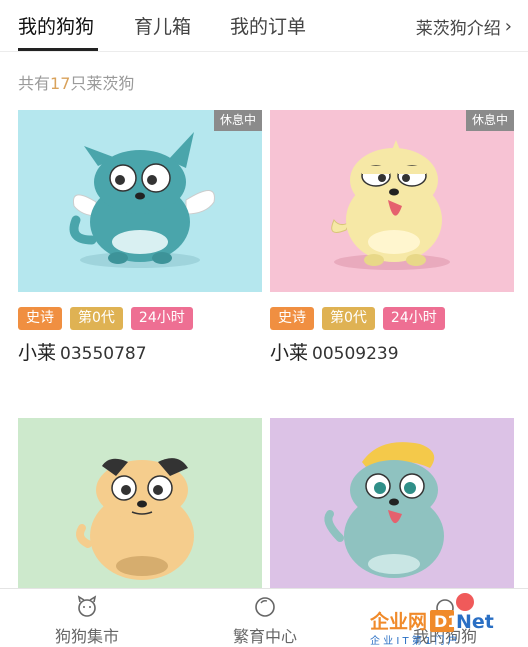 The height and width of the screenshot is (647, 528). I want to click on intro-link-label: 莱茨狗介绍, so click(458, 29).